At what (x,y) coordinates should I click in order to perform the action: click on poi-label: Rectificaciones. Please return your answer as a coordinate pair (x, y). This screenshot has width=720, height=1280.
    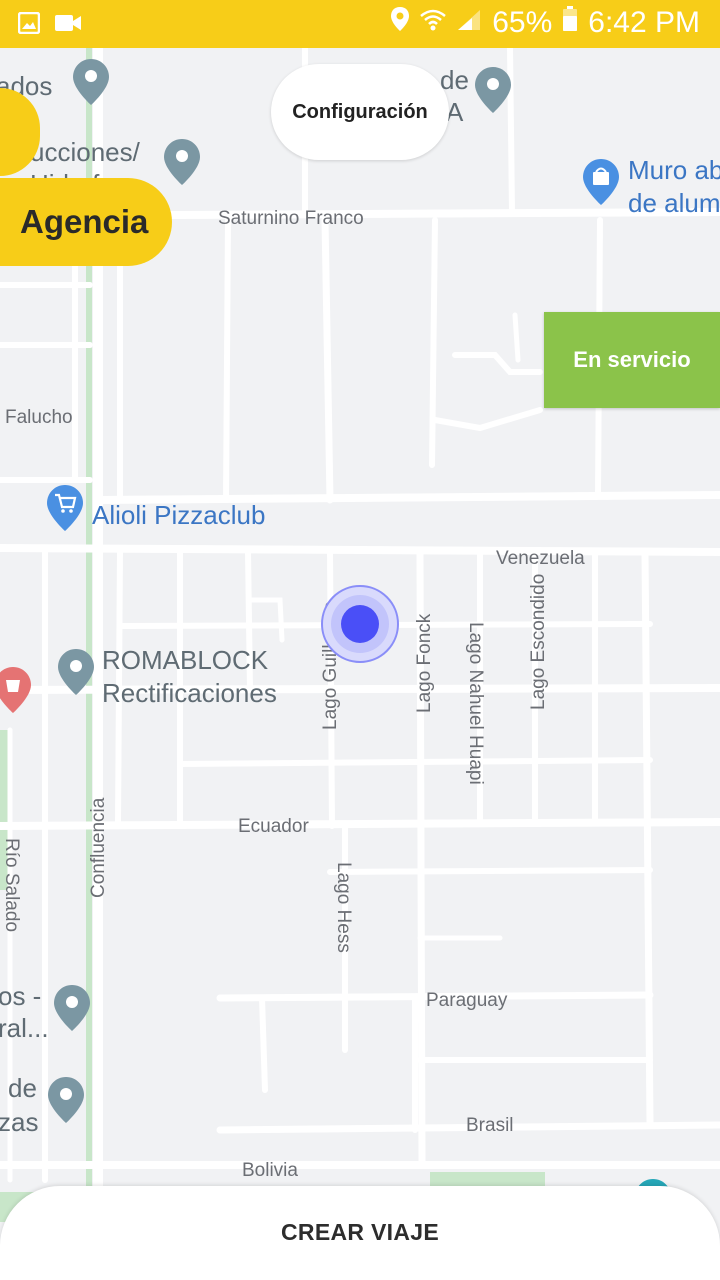
    Looking at the image, I should click on (189, 693).